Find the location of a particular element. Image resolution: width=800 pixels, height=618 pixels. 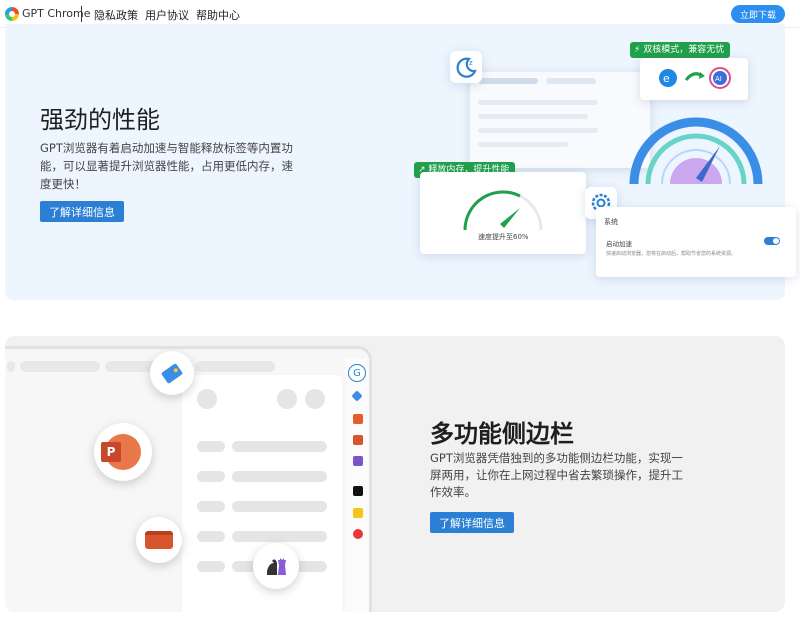

sidebar-learn-more-button: 了解详细信息 is located at coordinates (472, 522).